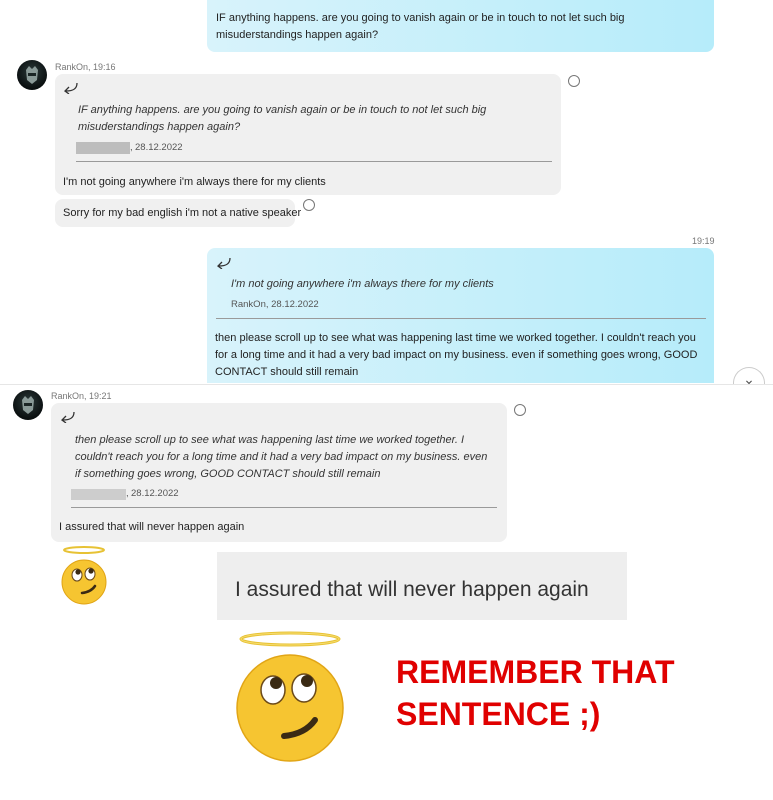 The height and width of the screenshot is (800, 773). I want to click on remember-caption-line1: REMEMBER THAT, so click(535, 672).